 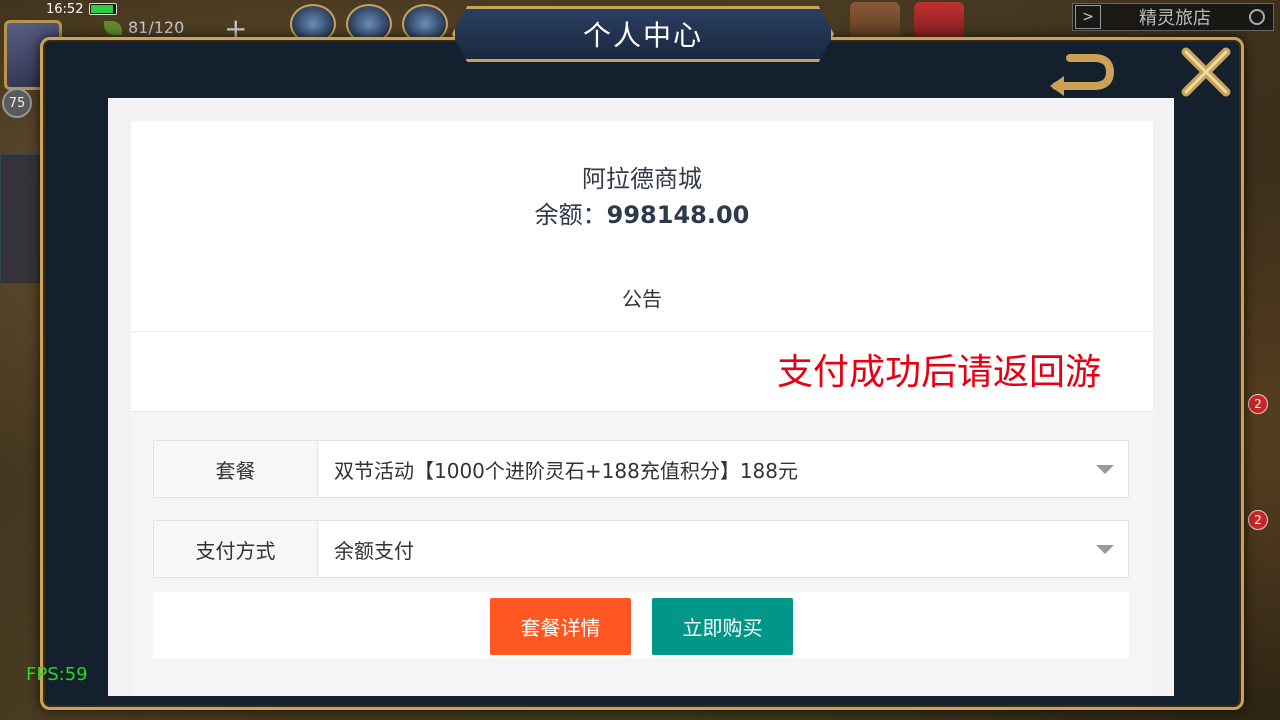 I want to click on back-button, so click(x=1082, y=73).